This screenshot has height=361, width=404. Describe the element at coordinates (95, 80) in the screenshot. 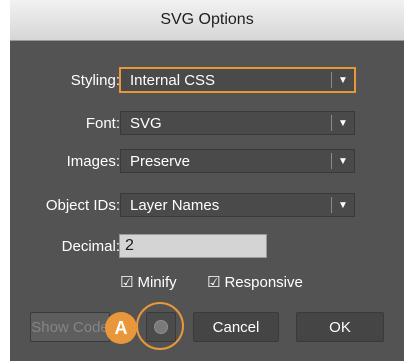

I see `styling-label: Styling:` at that location.